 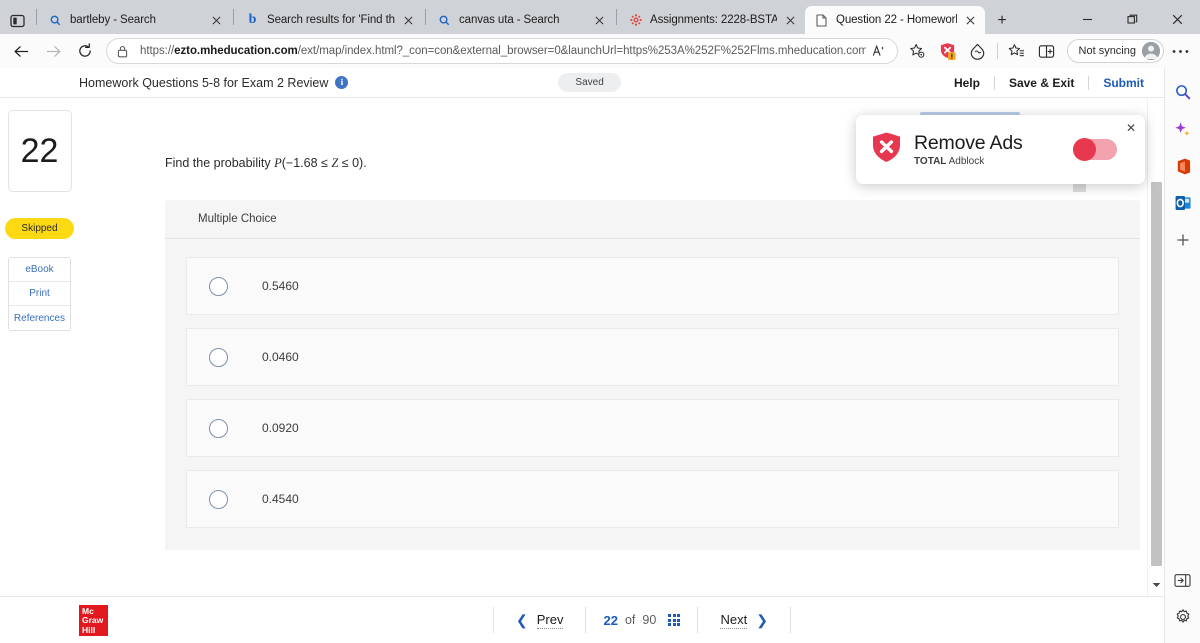 I want to click on chevron-right-icon: ❯, so click(x=762, y=619).